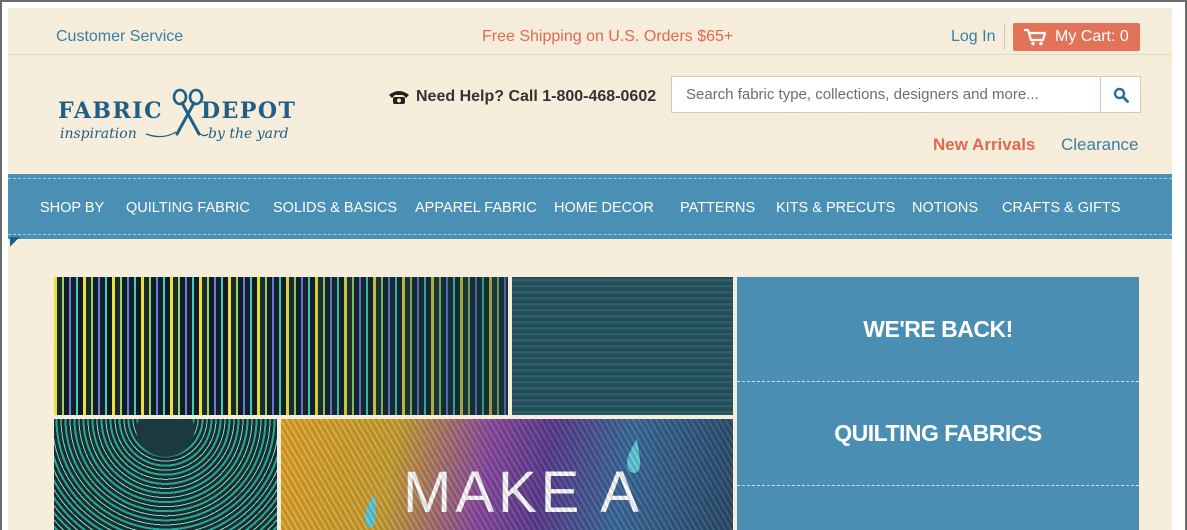 The image size is (1187, 530). Describe the element at coordinates (1178, 269) in the screenshot. I see `right-margin` at that location.